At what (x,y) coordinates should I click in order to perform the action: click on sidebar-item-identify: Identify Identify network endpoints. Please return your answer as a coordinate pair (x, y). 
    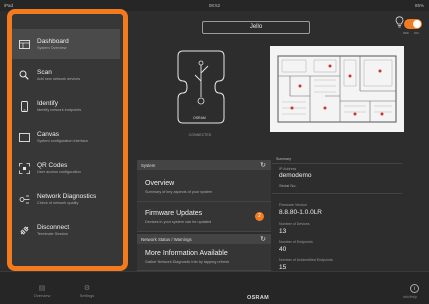
    Looking at the image, I should click on (65, 106).